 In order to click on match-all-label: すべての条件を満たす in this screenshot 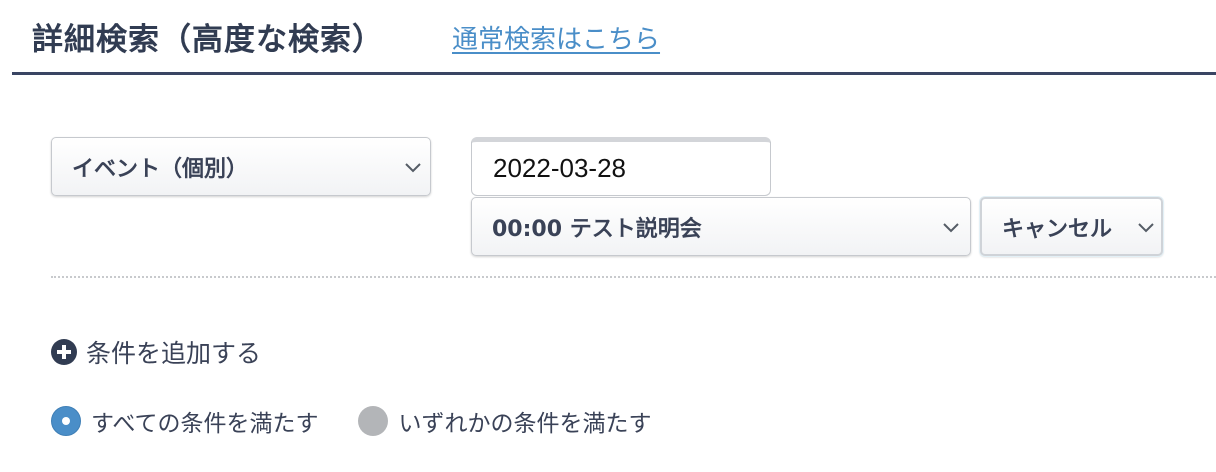, I will do `click(205, 424)`.